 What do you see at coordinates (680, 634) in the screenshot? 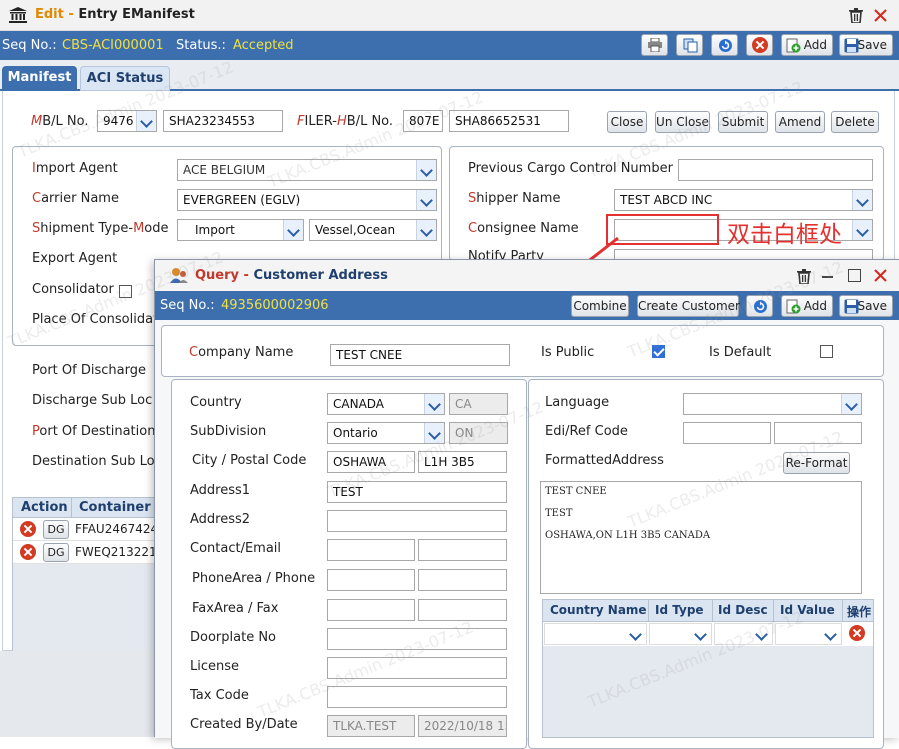
I see `id-type-select` at bounding box center [680, 634].